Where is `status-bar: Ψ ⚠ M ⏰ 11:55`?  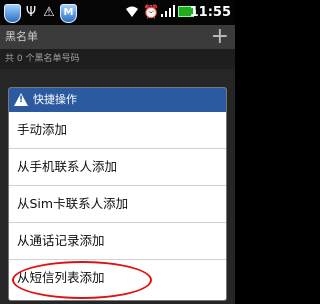
status-bar: Ψ ⚠ M ⏰ 11:55 is located at coordinates (117, 12).